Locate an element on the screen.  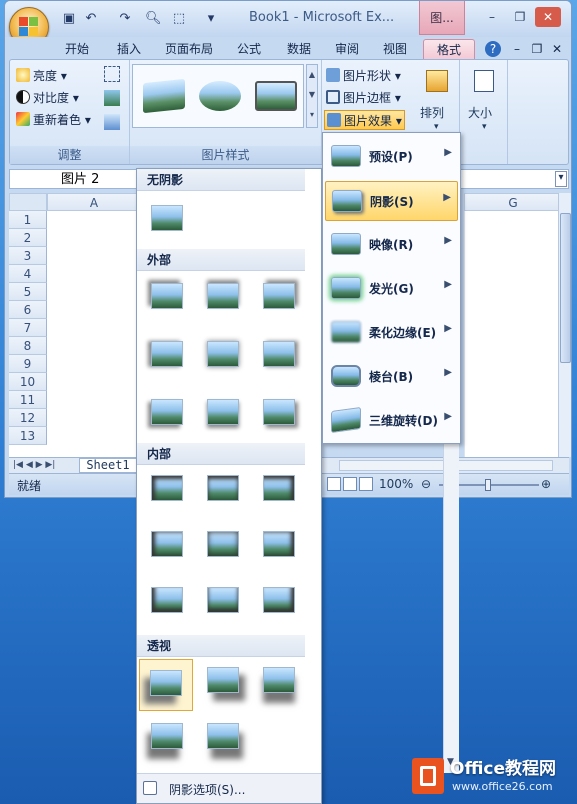
row-header: 7 is located at coordinates (28, 328).